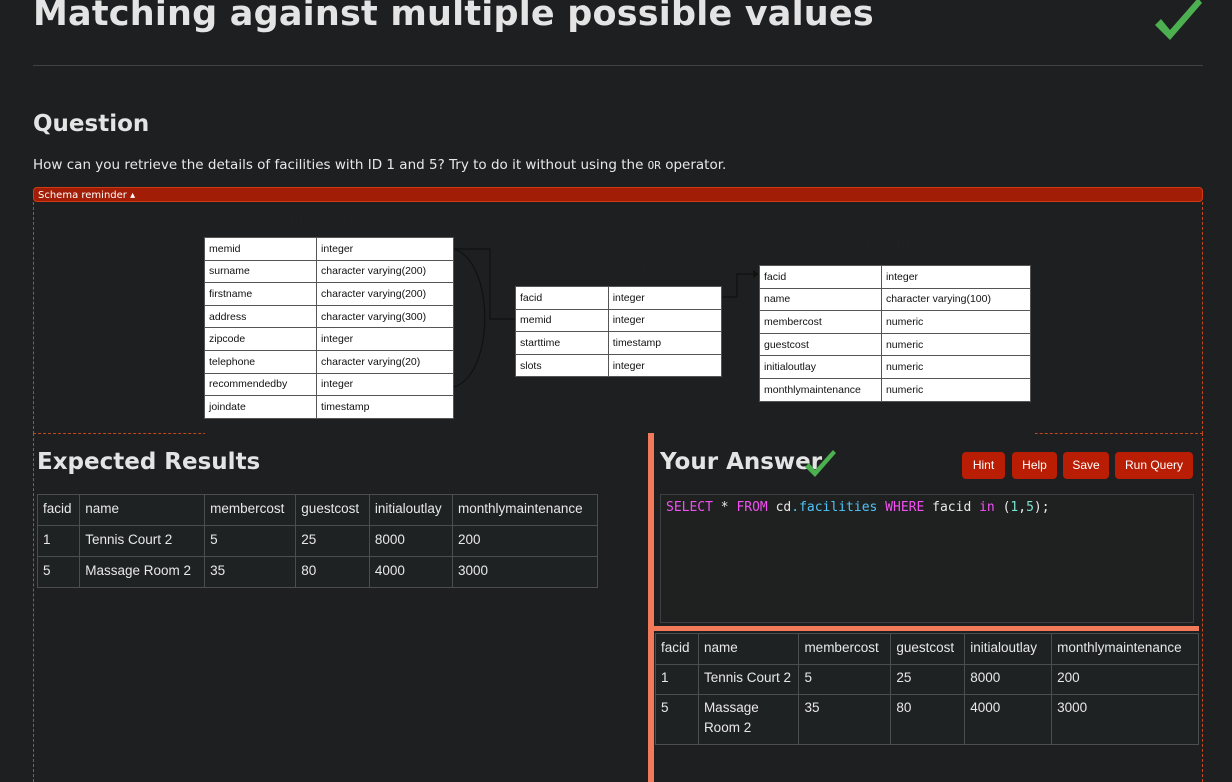  I want to click on schema-row: surname character varying(200), so click(328, 271).